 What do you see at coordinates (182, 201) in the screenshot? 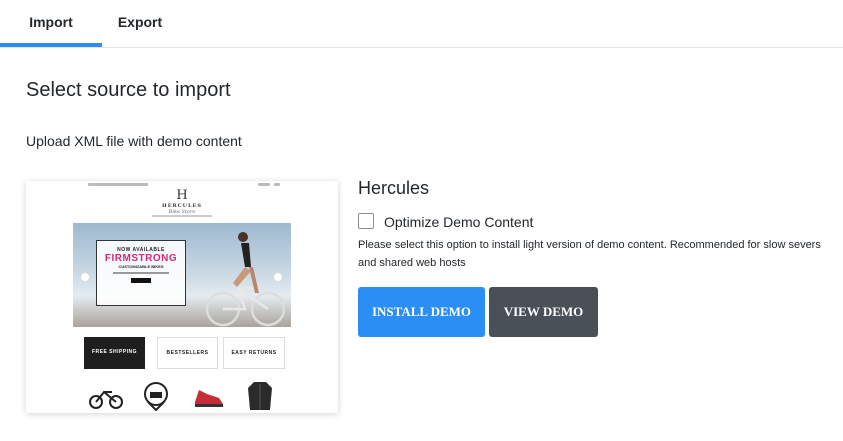
I see `preview-logo: H HERCULES Bike Store` at bounding box center [182, 201].